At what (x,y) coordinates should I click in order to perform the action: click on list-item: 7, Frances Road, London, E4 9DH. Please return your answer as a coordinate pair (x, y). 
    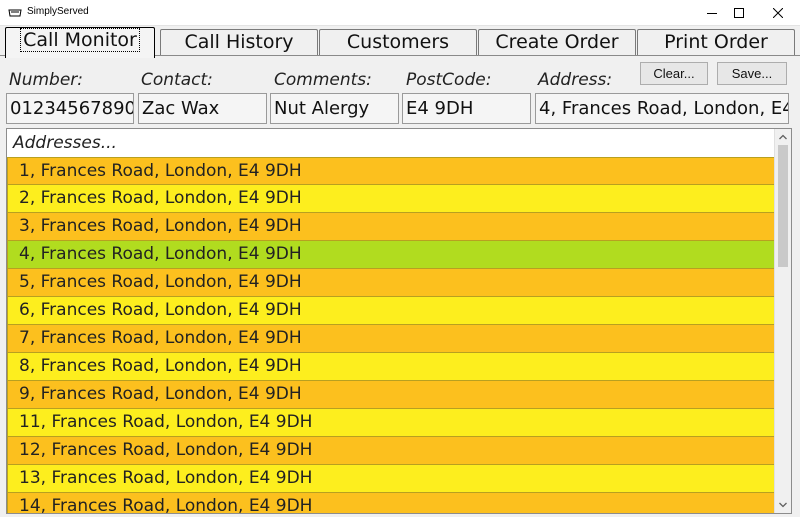
    Looking at the image, I should click on (391, 339).